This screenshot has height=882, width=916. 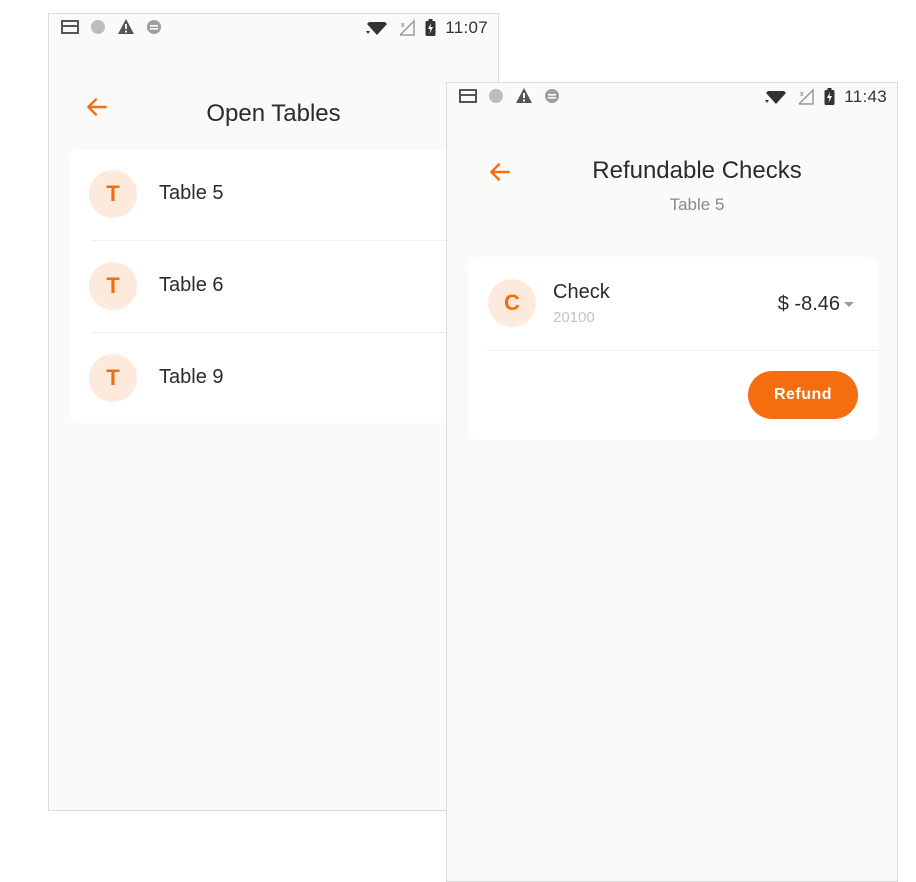 I want to click on page-subtitle: Table 5, so click(x=697, y=204).